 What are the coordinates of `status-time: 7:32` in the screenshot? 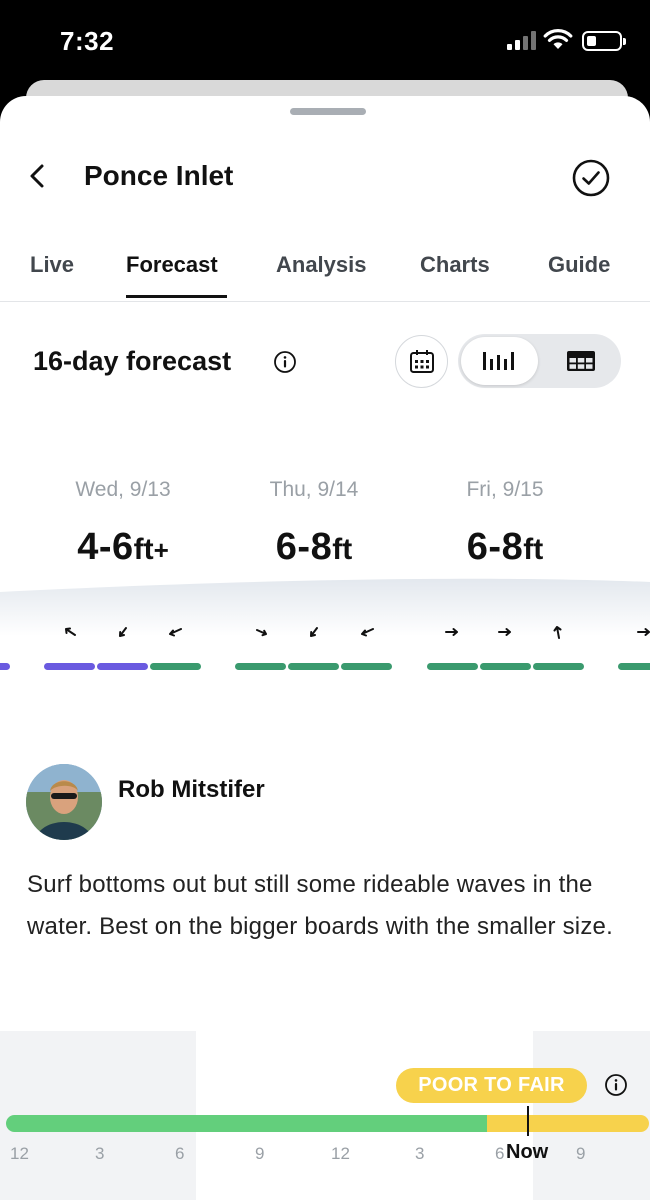 It's located at (87, 41).